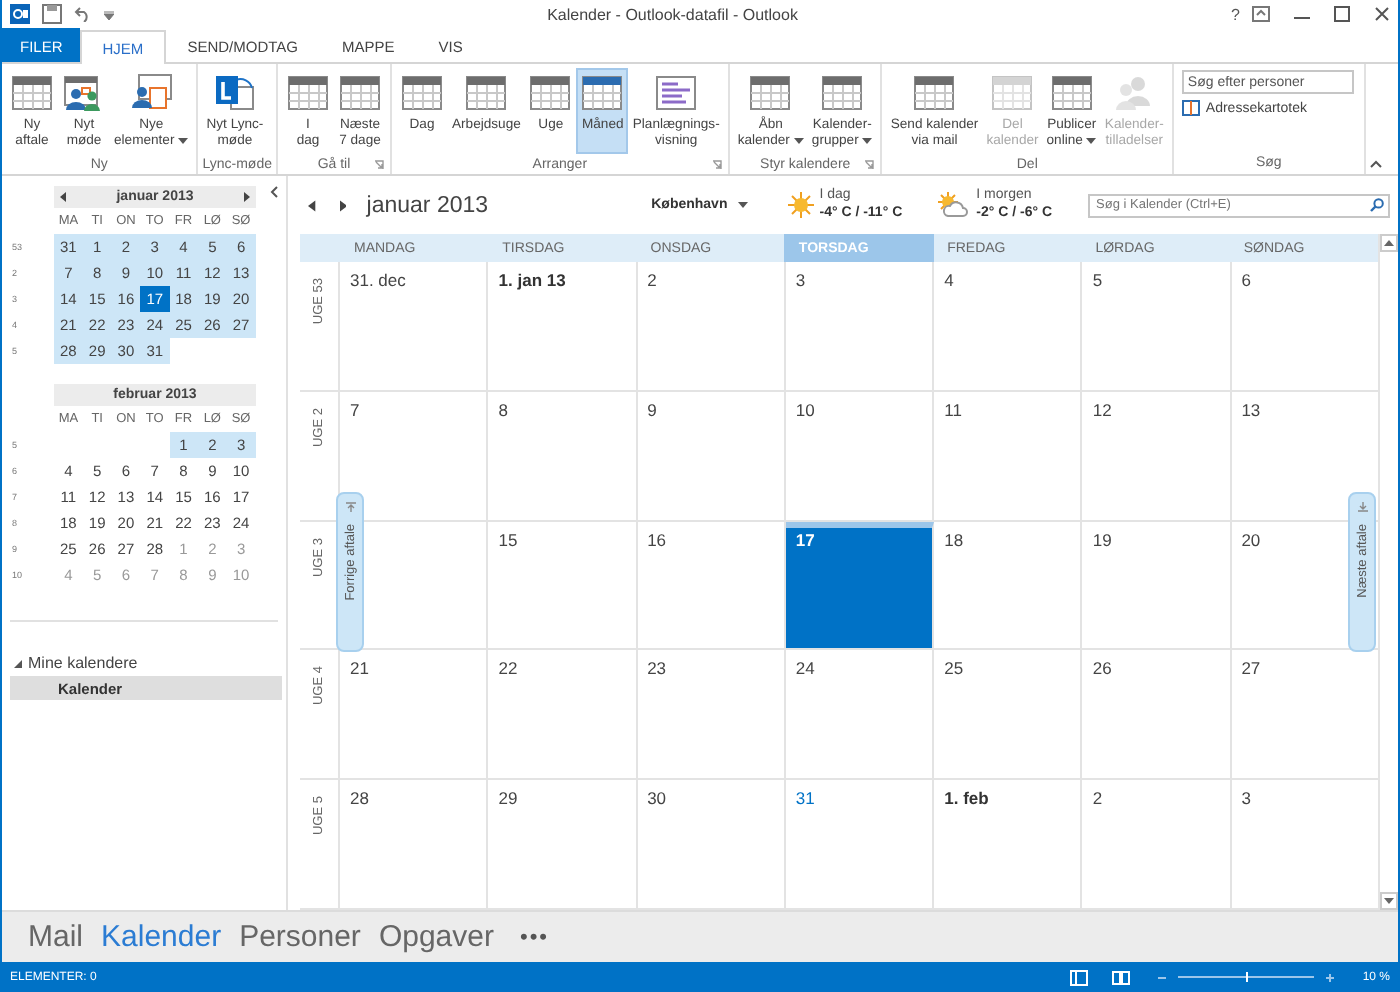 This screenshot has height=992, width=1400. I want to click on day-number: 29, so click(508, 798).